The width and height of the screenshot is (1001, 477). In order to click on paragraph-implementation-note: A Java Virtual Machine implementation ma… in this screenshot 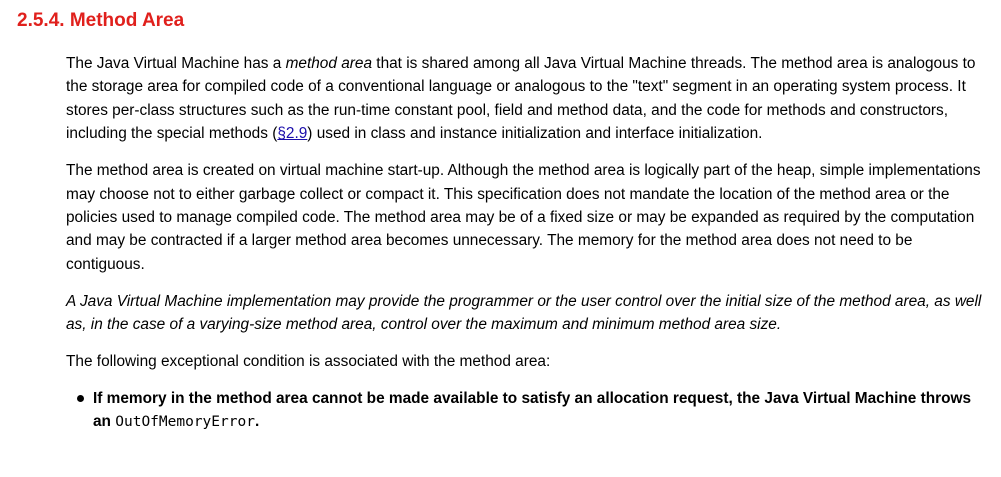, I will do `click(524, 313)`.